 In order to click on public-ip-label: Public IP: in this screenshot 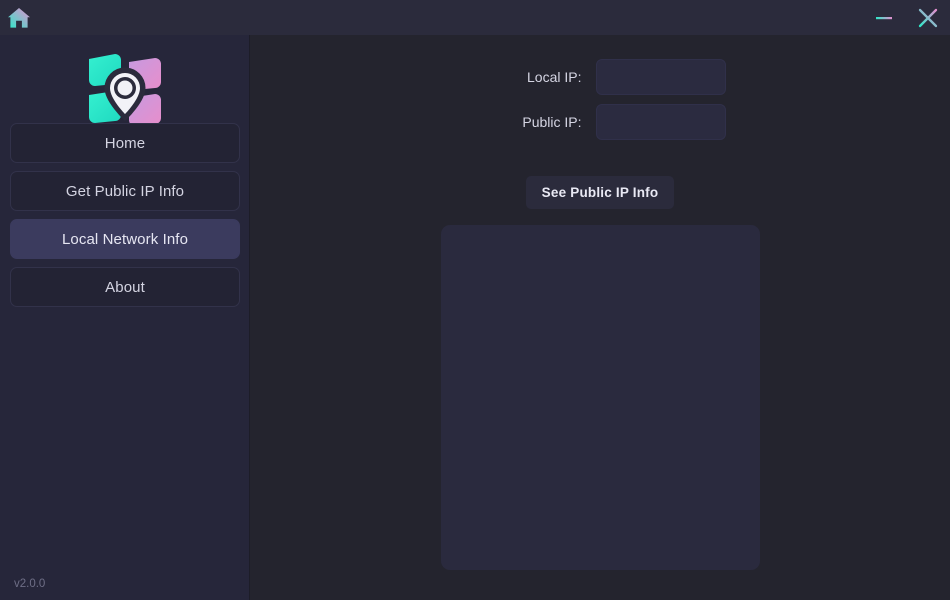, I will do `click(552, 122)`.